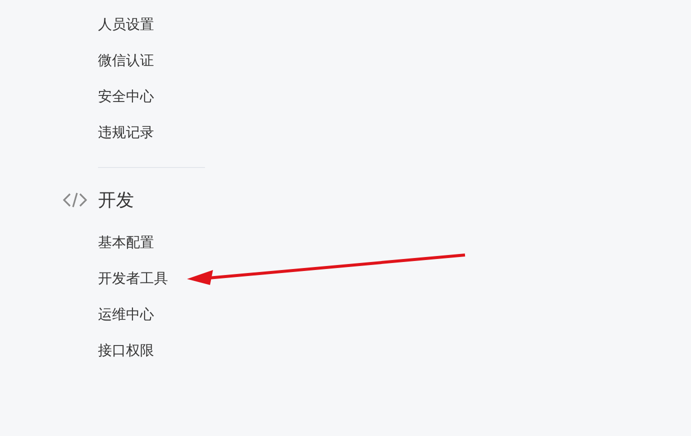 This screenshot has width=691, height=436. What do you see at coordinates (133, 279) in the screenshot?
I see `menu-item: 开发者工具` at bounding box center [133, 279].